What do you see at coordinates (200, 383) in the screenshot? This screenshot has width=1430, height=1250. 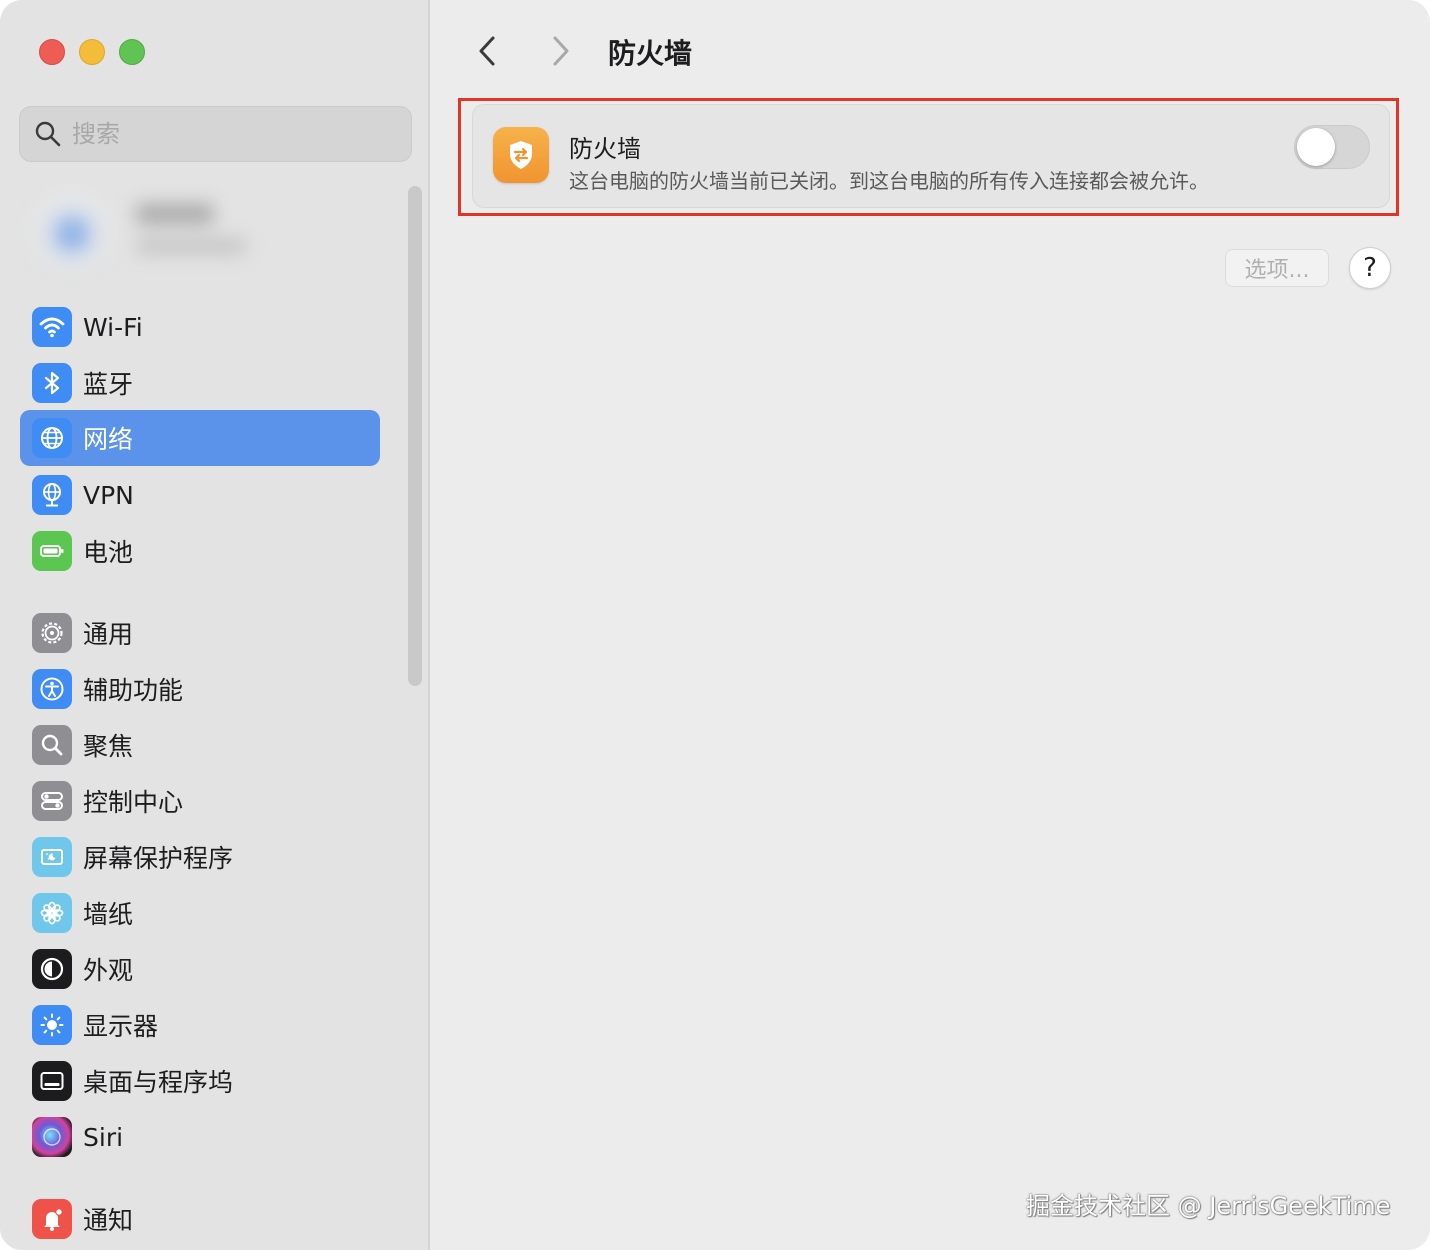 I see `sidebar-item-bluetooth: 蓝牙` at bounding box center [200, 383].